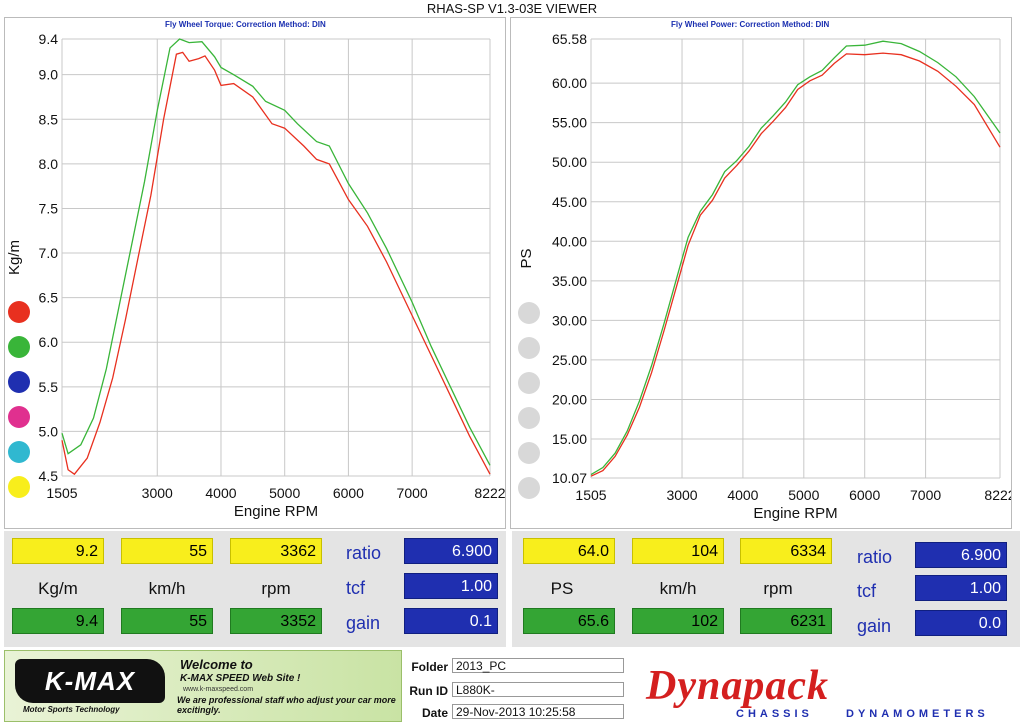  Describe the element at coordinates (803, 495) in the screenshot. I see `x-tick-label: 5000` at that location.